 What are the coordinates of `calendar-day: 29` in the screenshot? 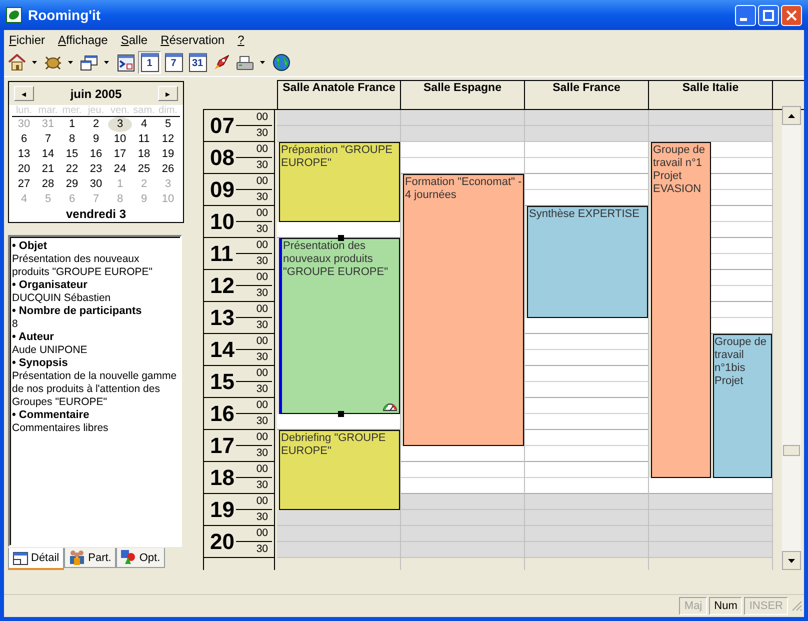 It's located at (72, 184).